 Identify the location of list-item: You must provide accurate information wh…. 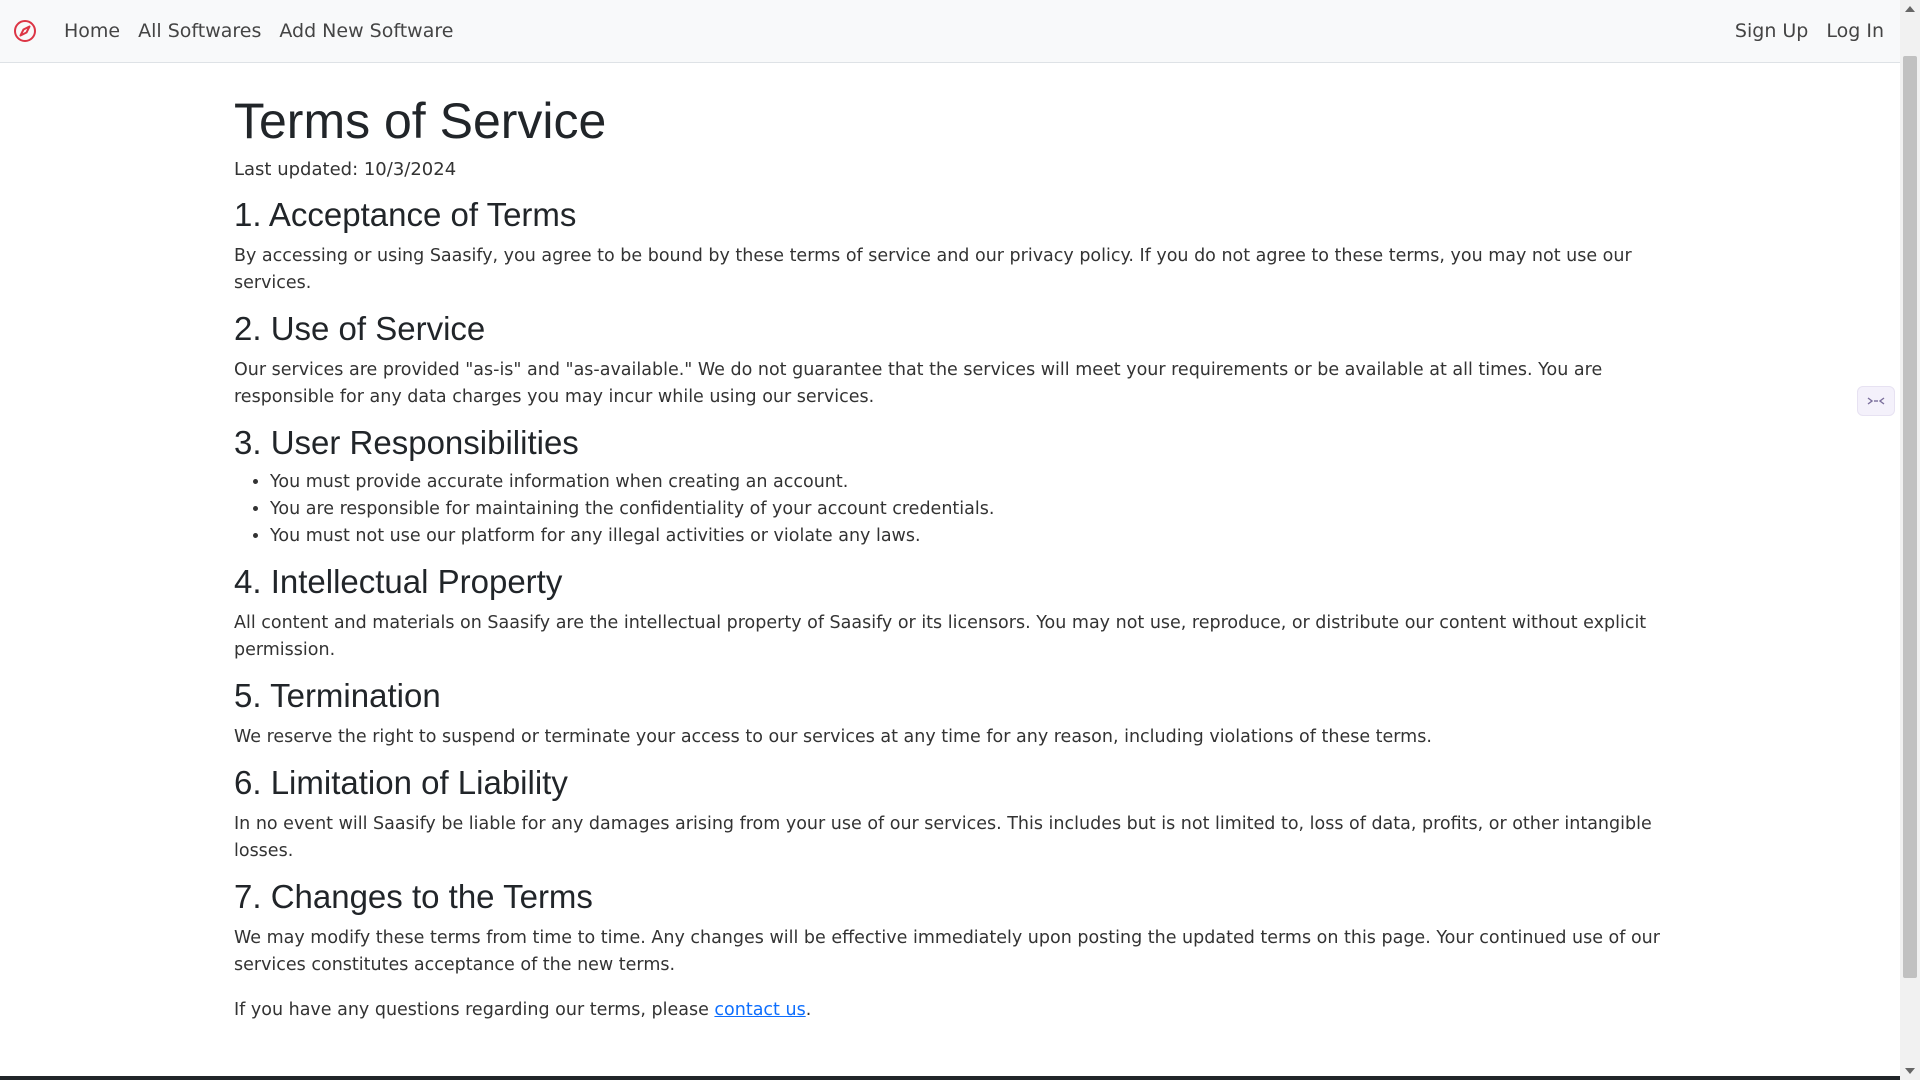
(972, 482).